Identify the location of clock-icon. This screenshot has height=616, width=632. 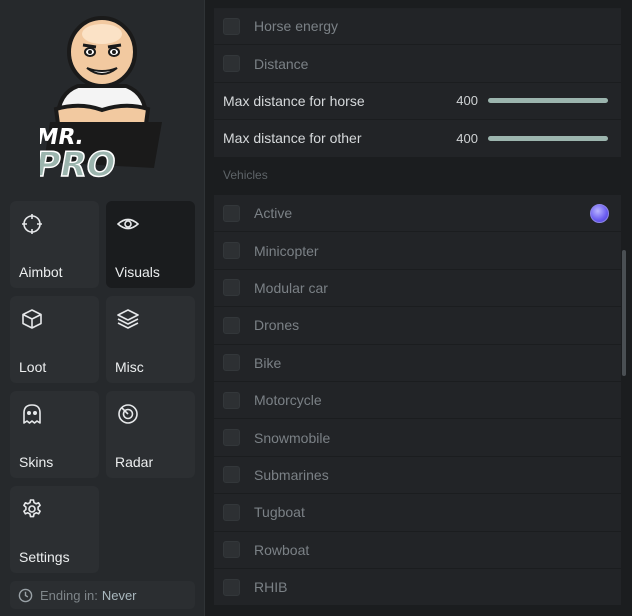
(25, 595).